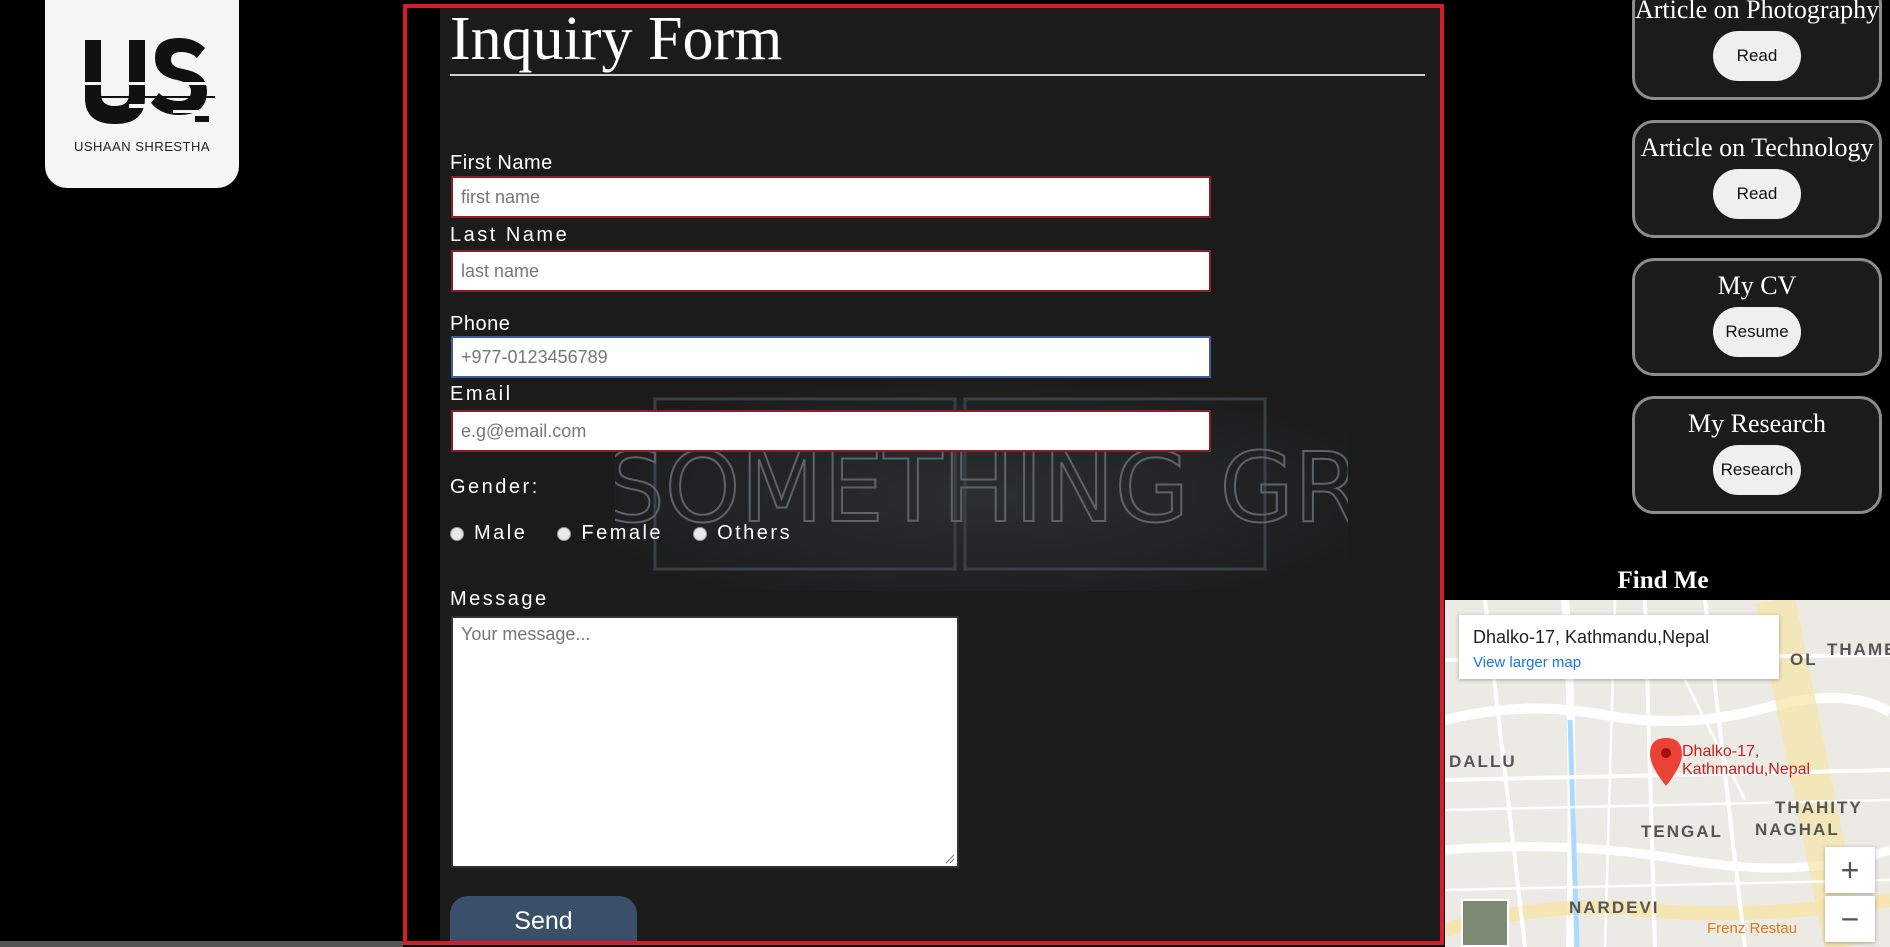  I want to click on title-divider, so click(937, 75).